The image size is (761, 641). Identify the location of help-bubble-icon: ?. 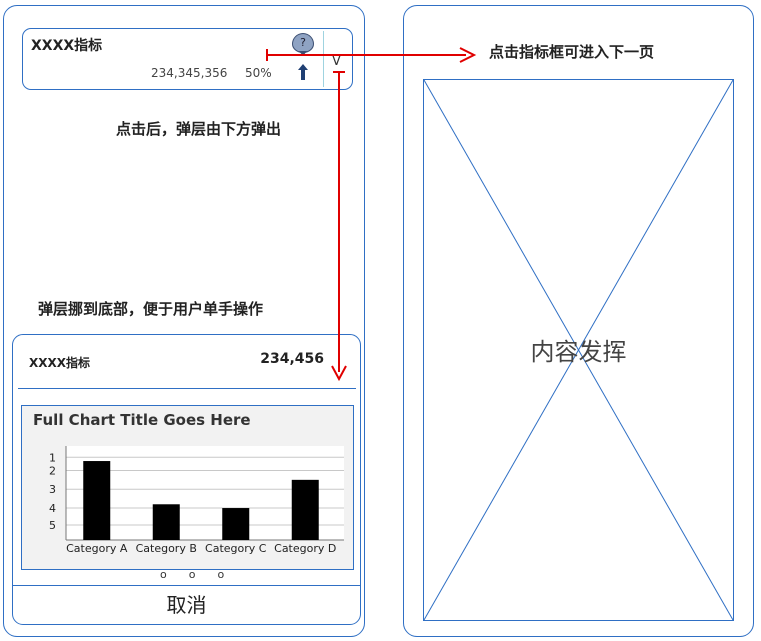
(303, 43).